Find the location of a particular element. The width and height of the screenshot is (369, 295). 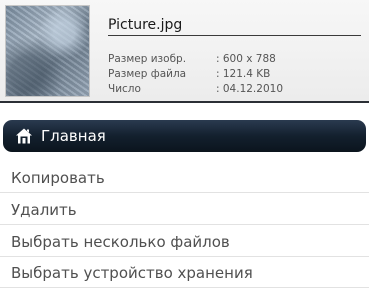

menu-home-header: Главная is located at coordinates (184, 136).